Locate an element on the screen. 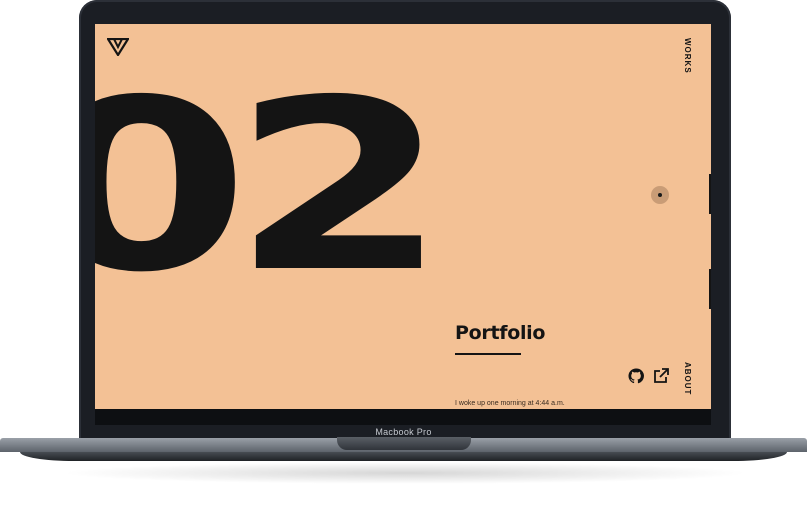 The image size is (807, 509). nav-about-link: ABOUT is located at coordinates (687, 378).